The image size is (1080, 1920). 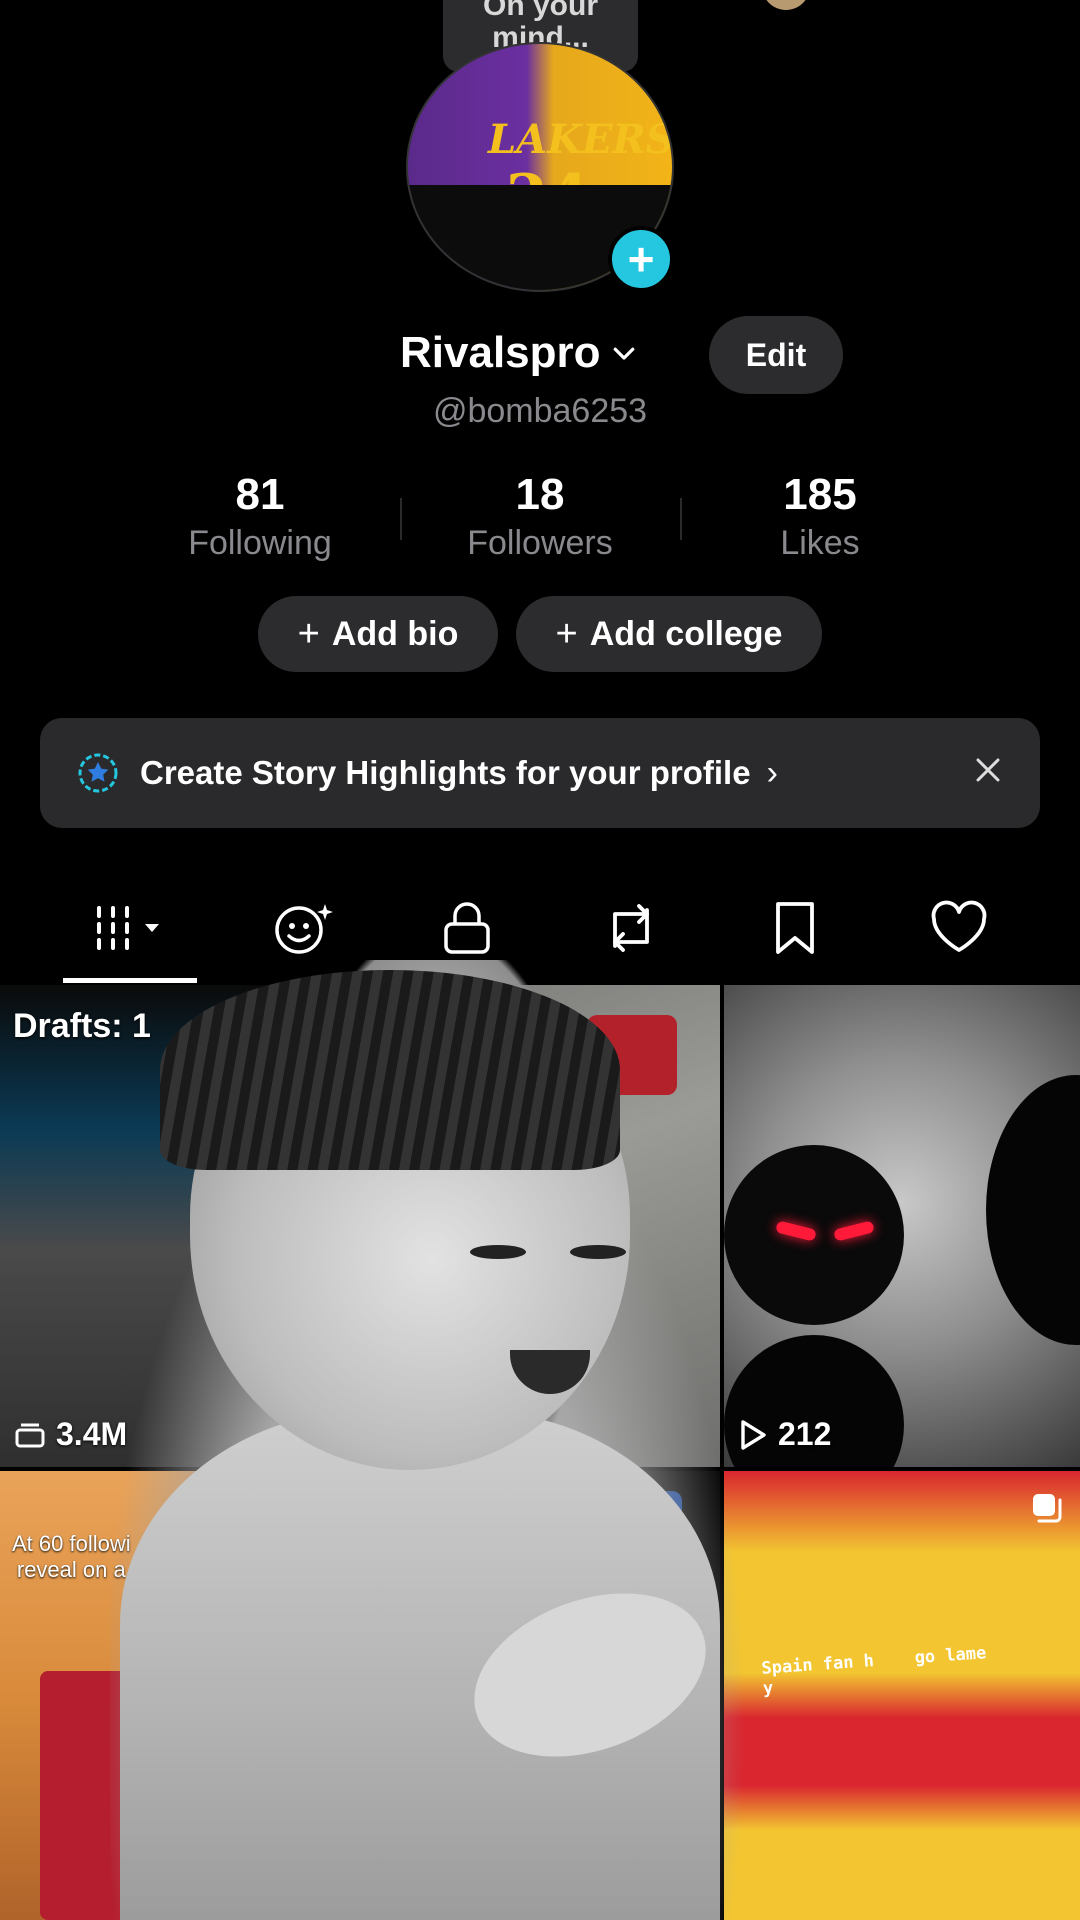 What do you see at coordinates (540, 411) in the screenshot?
I see `username-handle: @bomba6253` at bounding box center [540, 411].